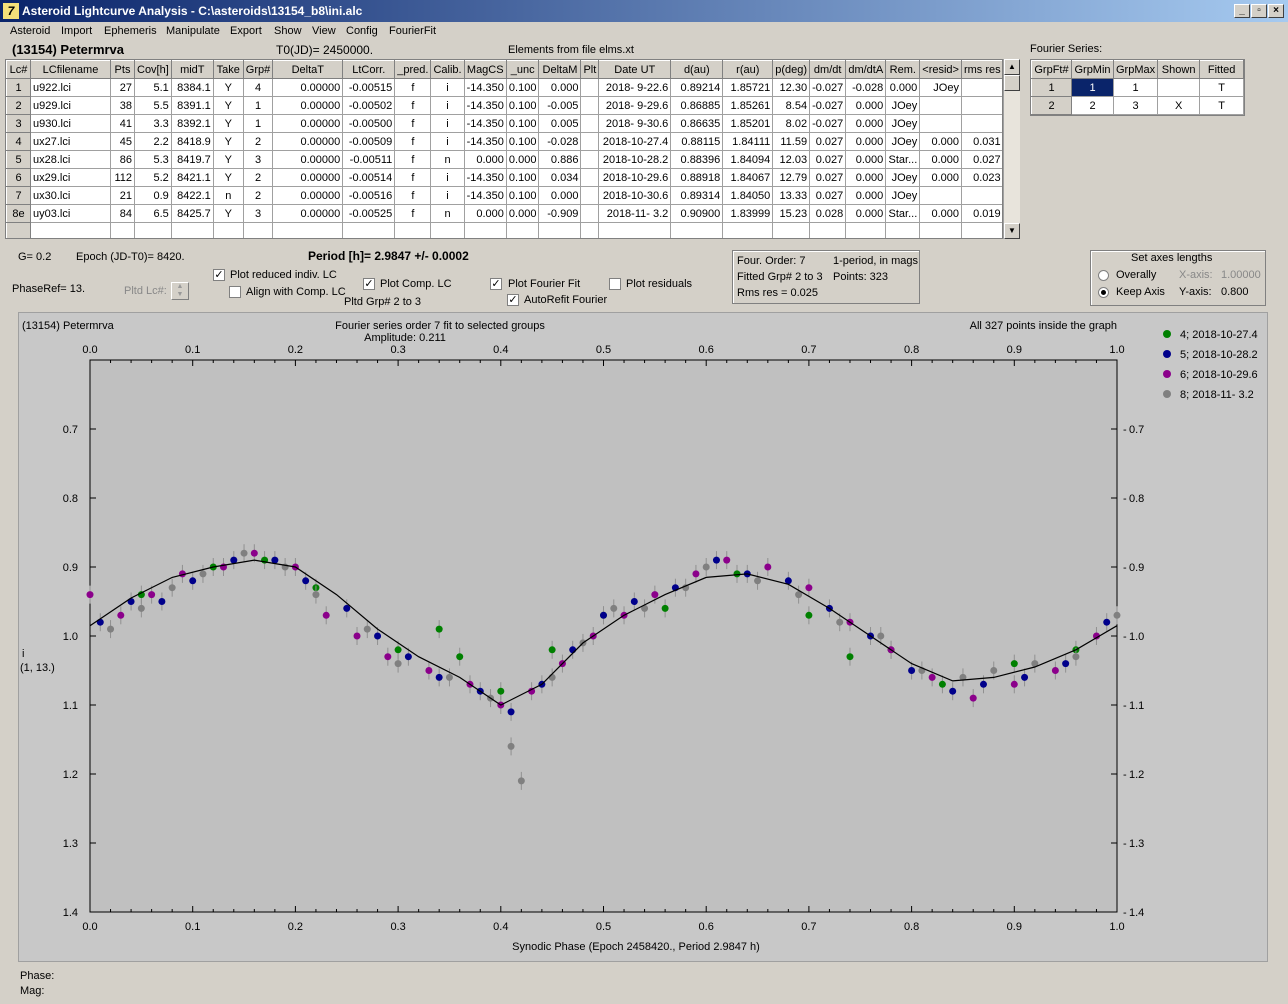 The image size is (1288, 1004). Describe the element at coordinates (1136, 706) in the screenshot. I see `y-tick-label-right-value: 1.1` at that location.